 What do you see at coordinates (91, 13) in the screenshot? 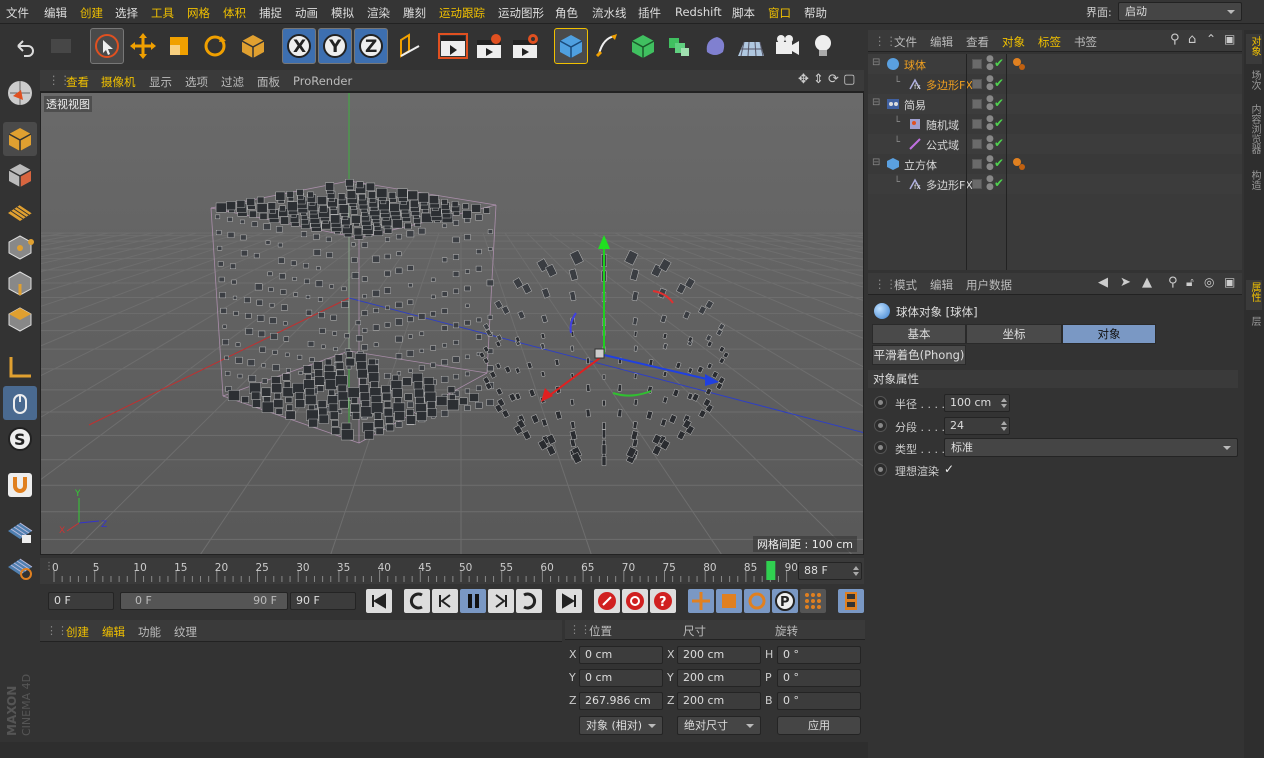
I see `menu-create: 创建` at bounding box center [91, 13].